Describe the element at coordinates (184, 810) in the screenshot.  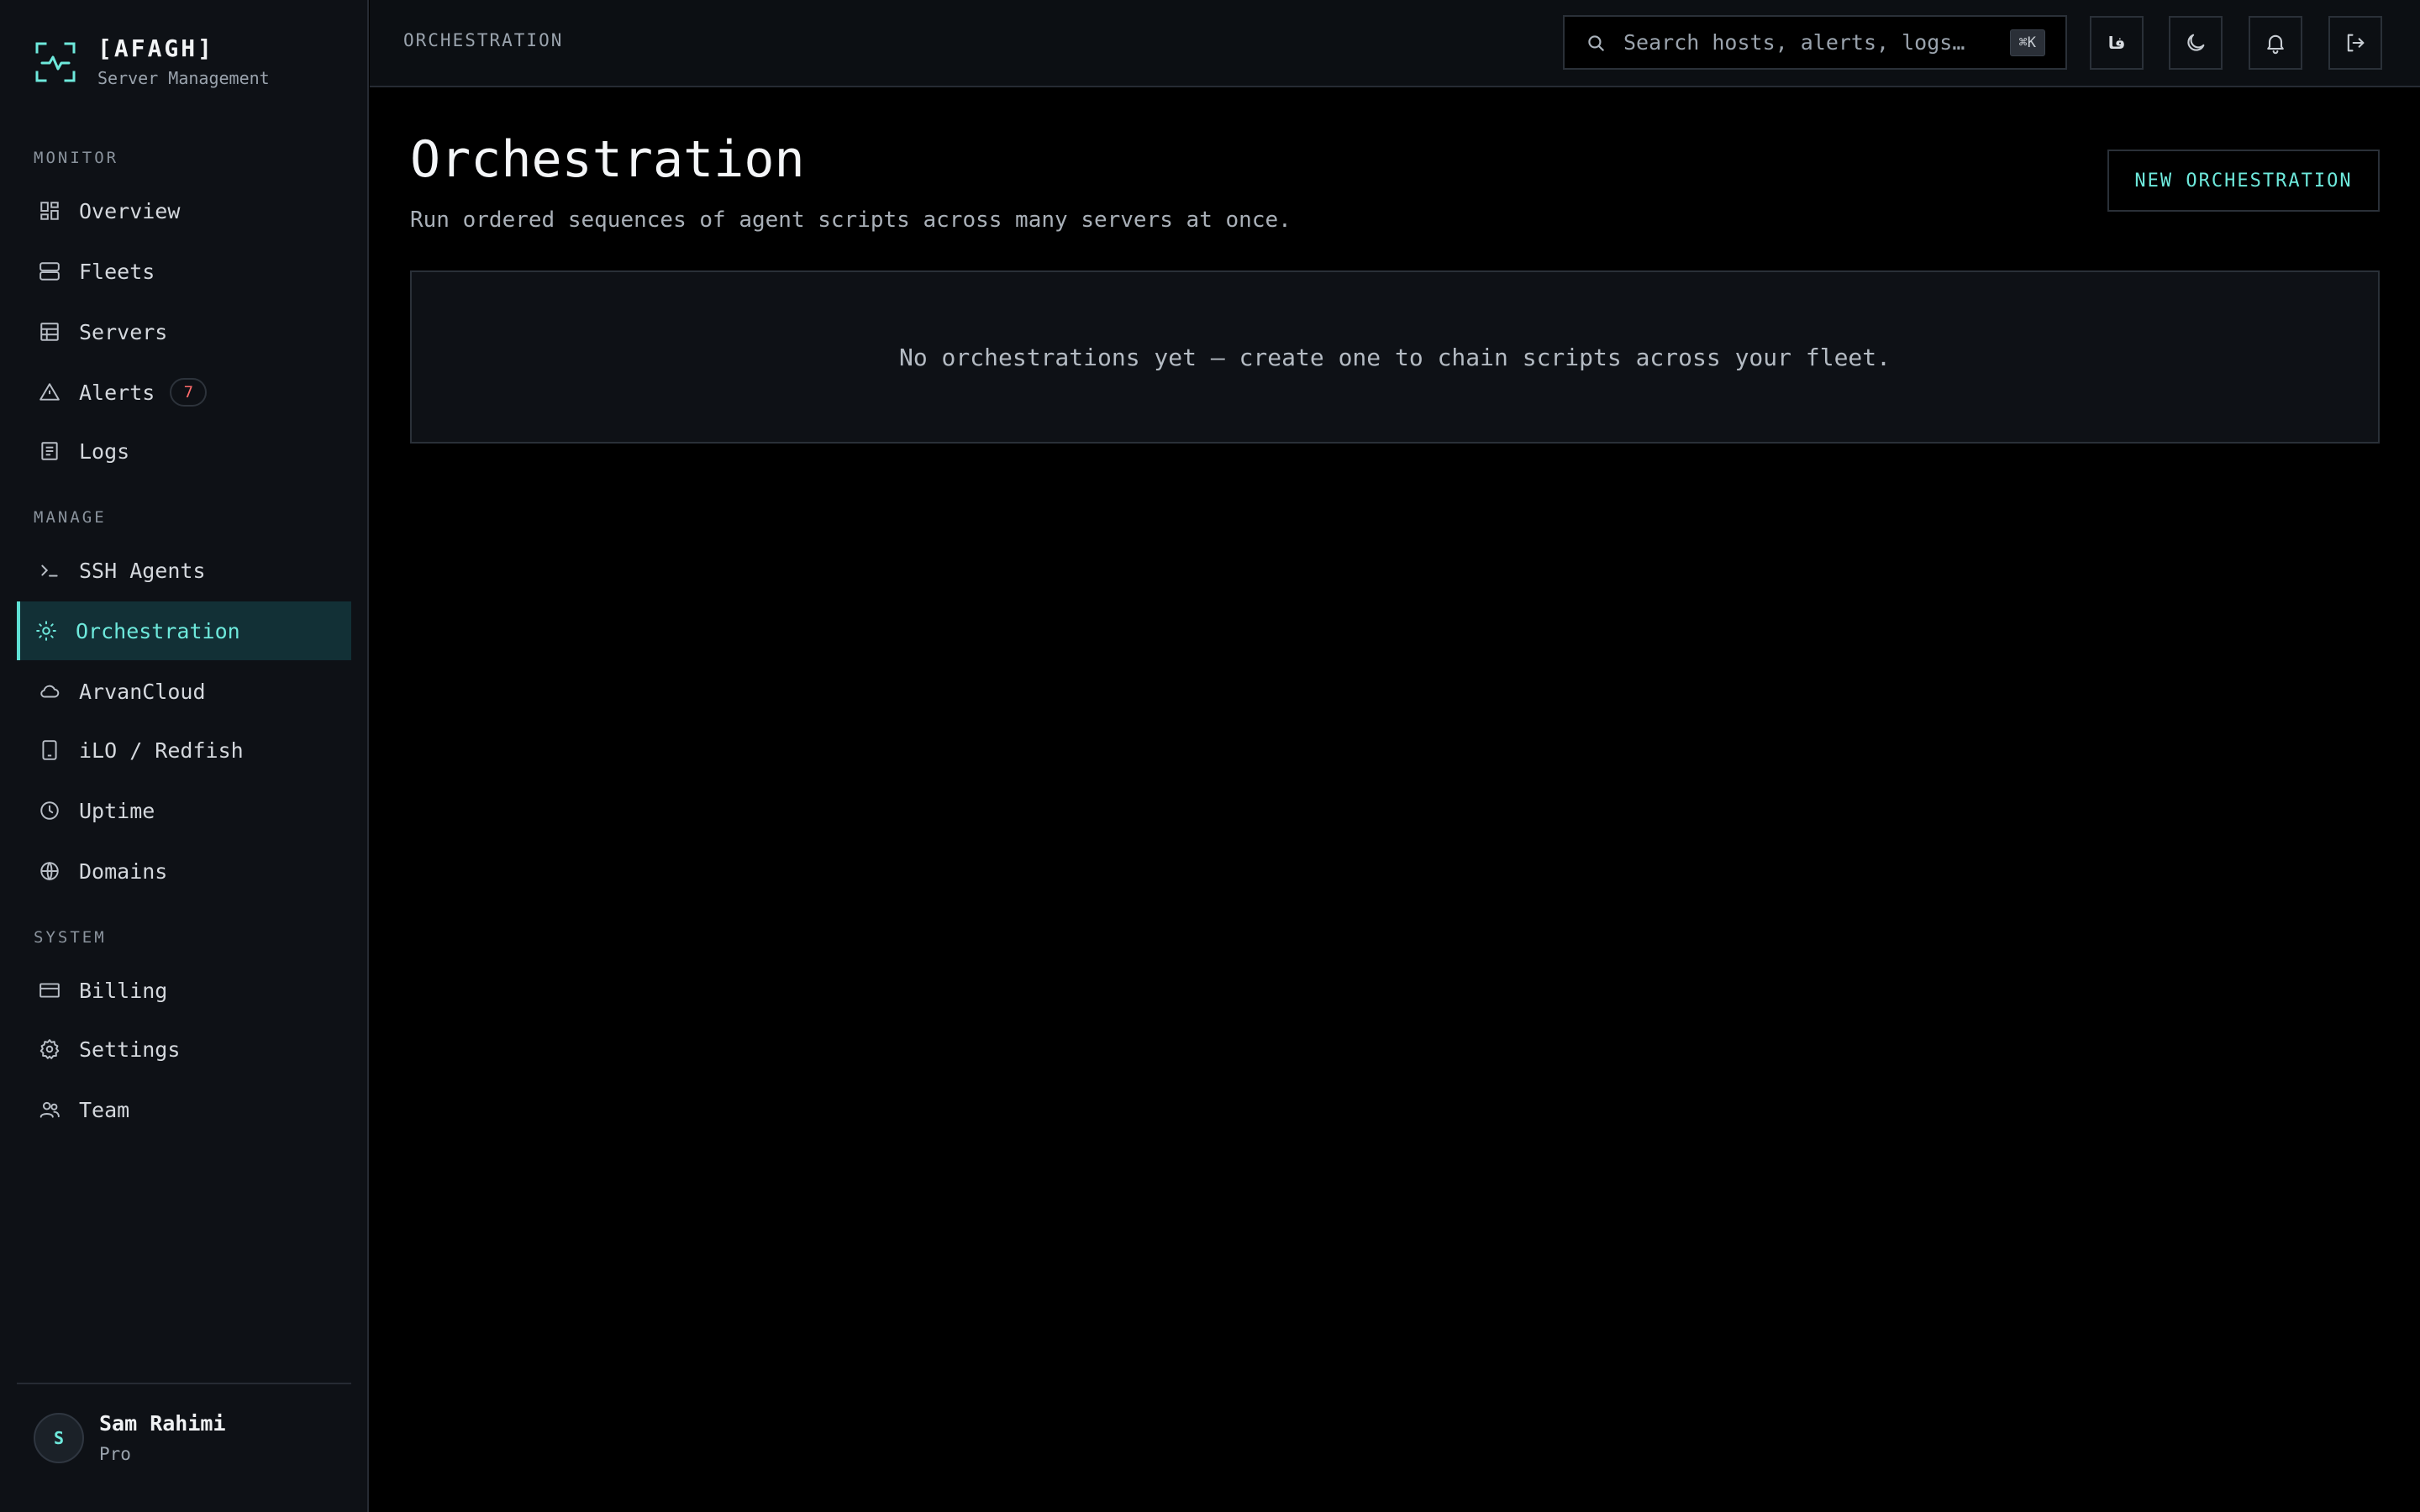
I see `sidebar-item-uptime: Uptime` at that location.